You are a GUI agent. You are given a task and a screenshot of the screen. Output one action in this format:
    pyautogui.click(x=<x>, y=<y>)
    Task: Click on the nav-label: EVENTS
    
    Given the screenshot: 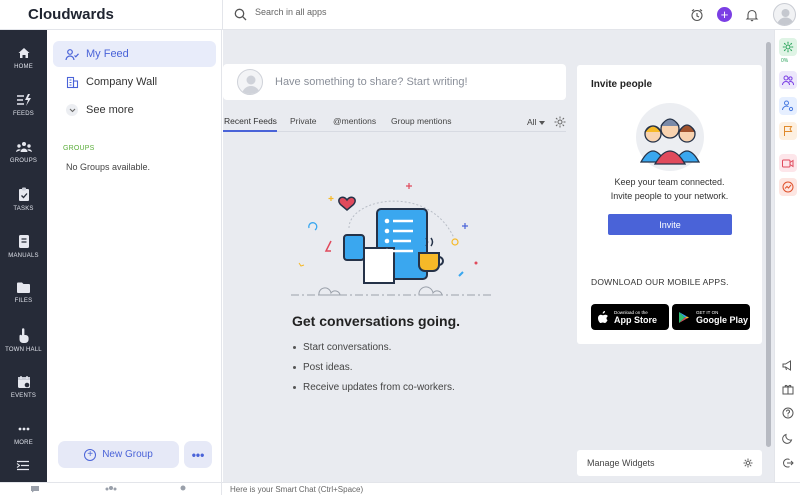 What is the action you would take?
    pyautogui.click(x=23, y=396)
    